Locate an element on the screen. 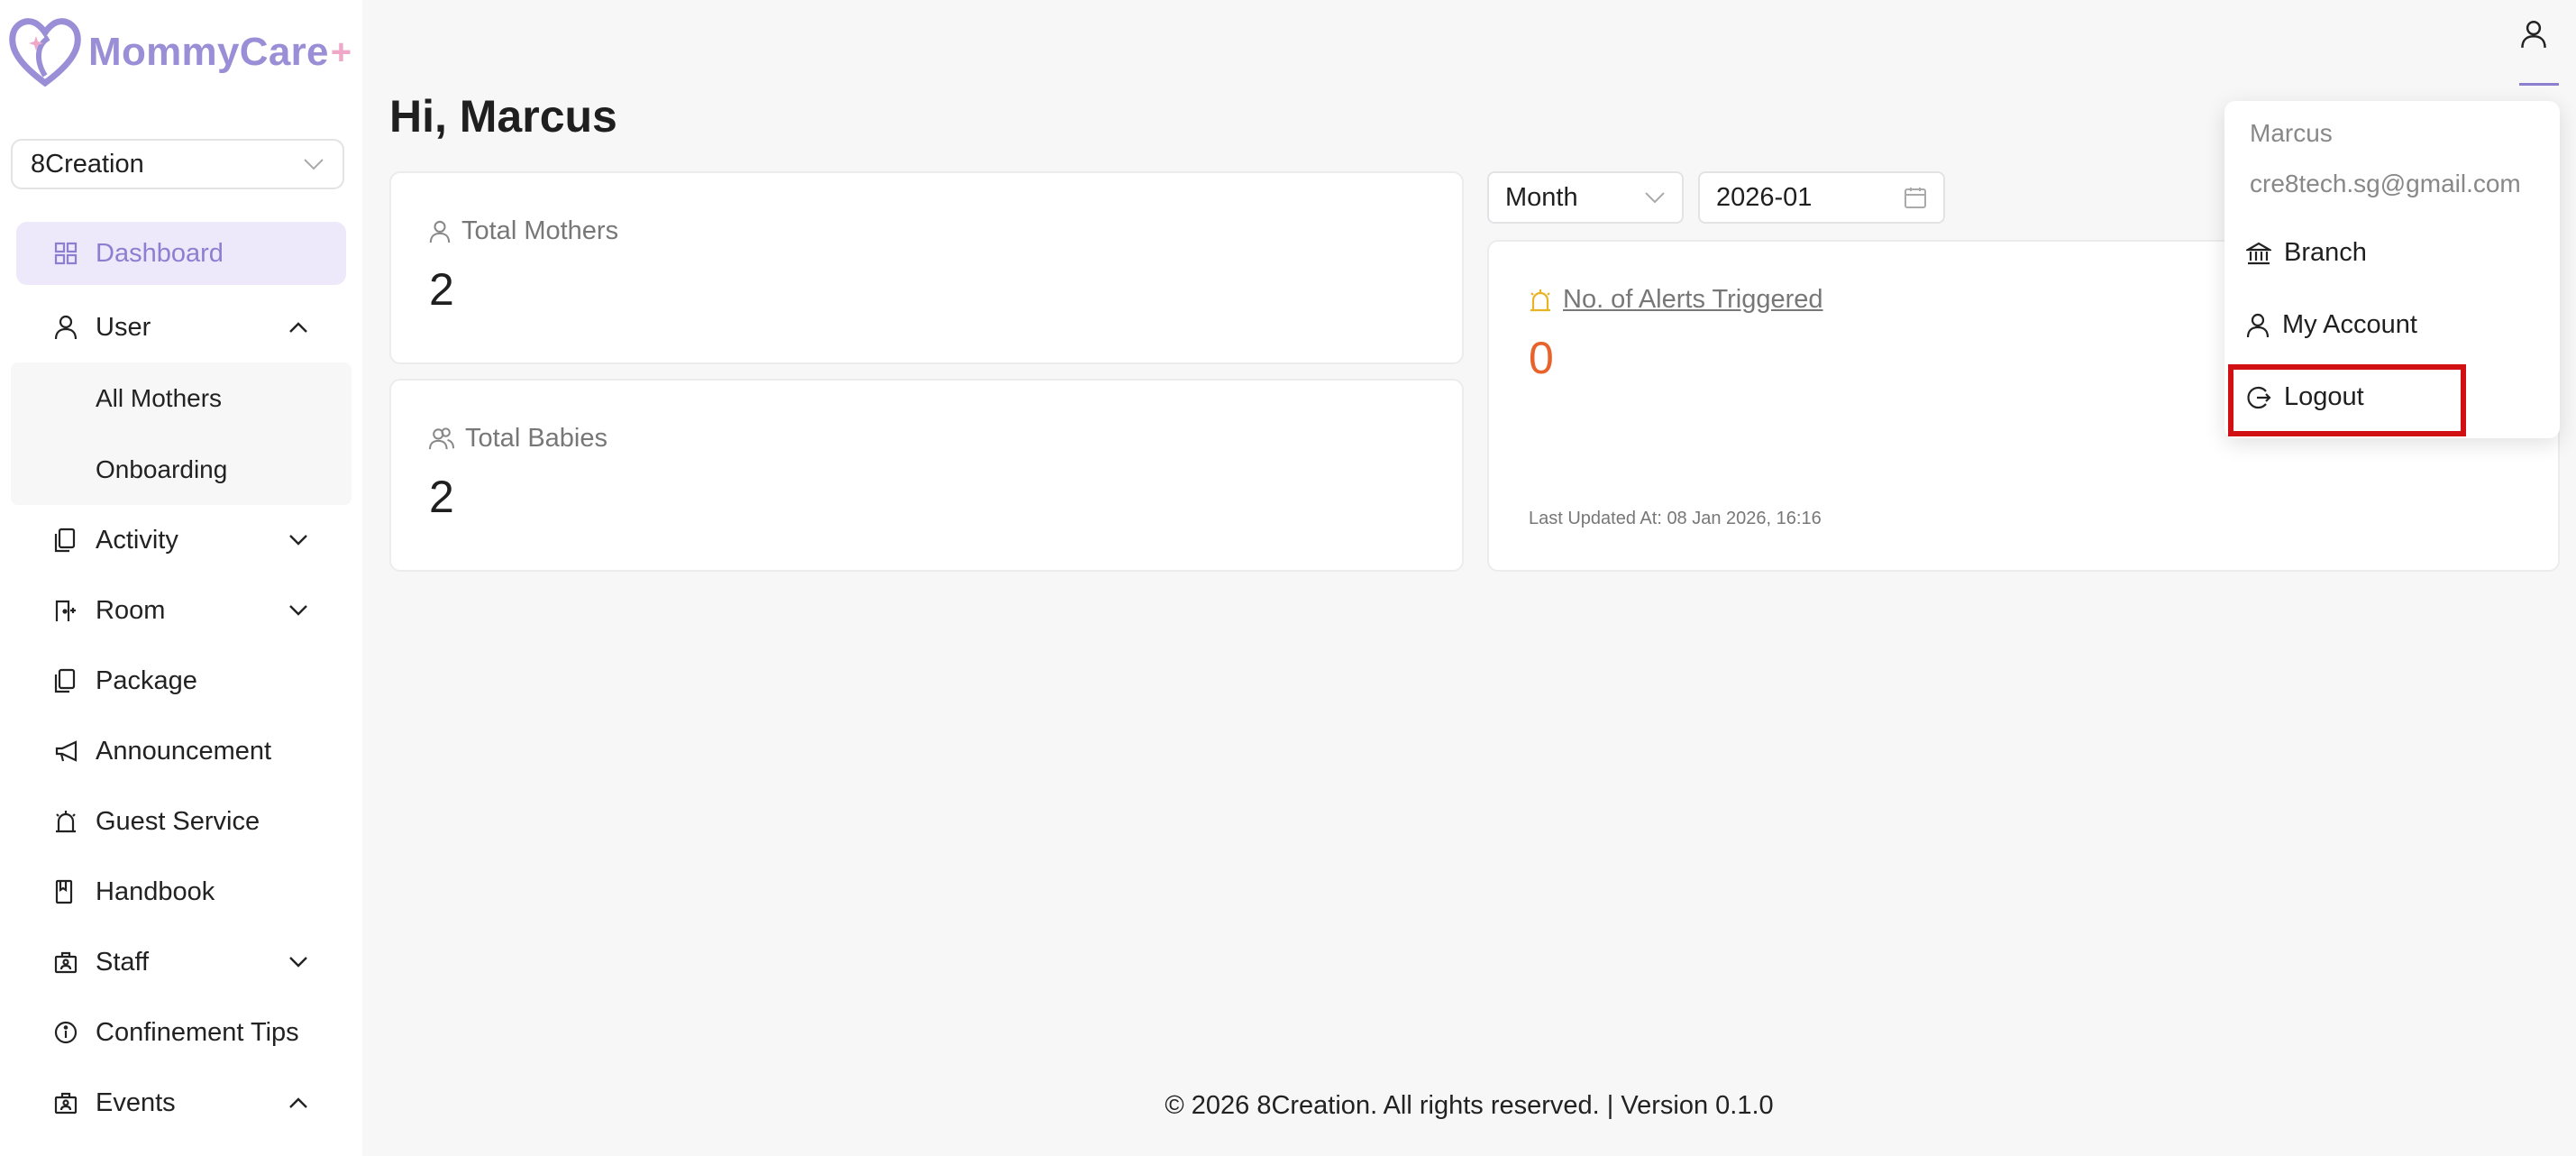 This screenshot has width=2576, height=1156. info-icon is located at coordinates (66, 1032).